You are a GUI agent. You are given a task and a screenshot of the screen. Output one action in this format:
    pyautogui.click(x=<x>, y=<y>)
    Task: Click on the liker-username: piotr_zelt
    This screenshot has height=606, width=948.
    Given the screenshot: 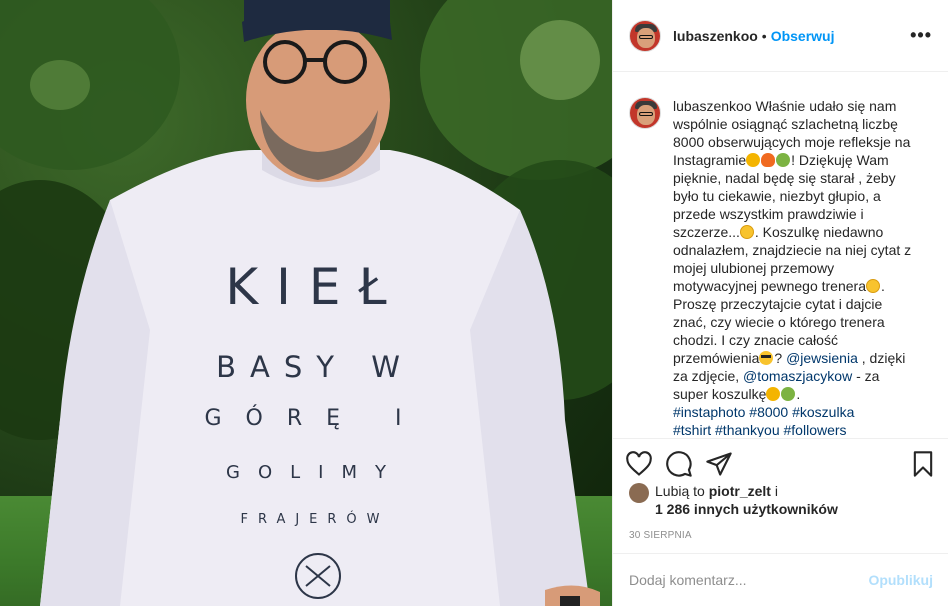 What is the action you would take?
    pyautogui.click(x=740, y=491)
    